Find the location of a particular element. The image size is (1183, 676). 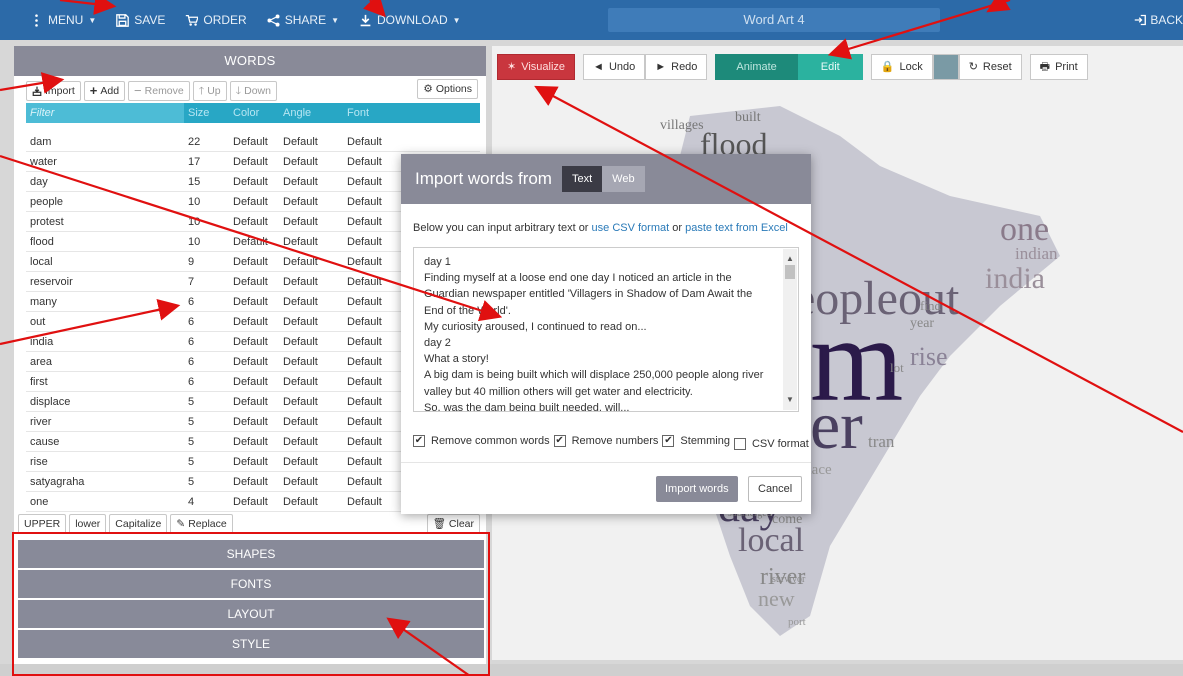

replace-button: ✎ Replace is located at coordinates (201, 524).